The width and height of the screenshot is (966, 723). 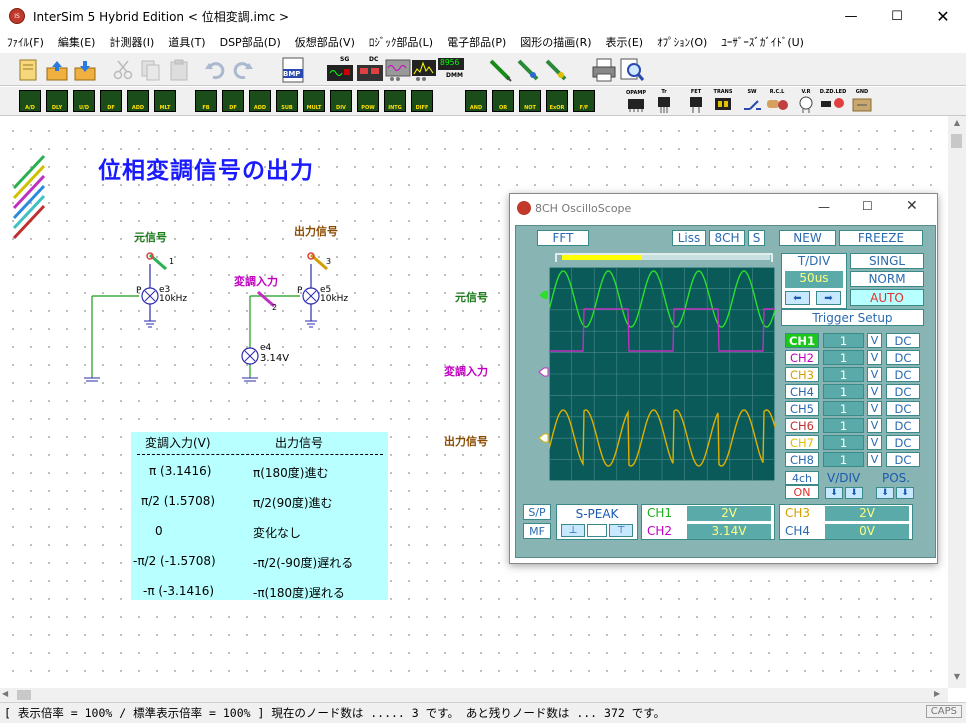 I want to click on menu-logic-parts: ﾛｼﾞｯｸ部品(L), so click(x=401, y=42).